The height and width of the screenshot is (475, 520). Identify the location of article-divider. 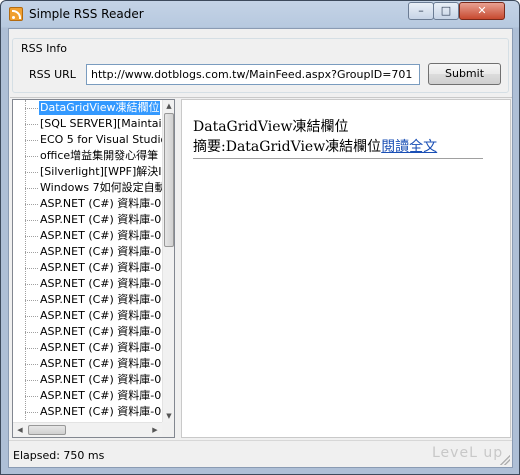
(338, 158).